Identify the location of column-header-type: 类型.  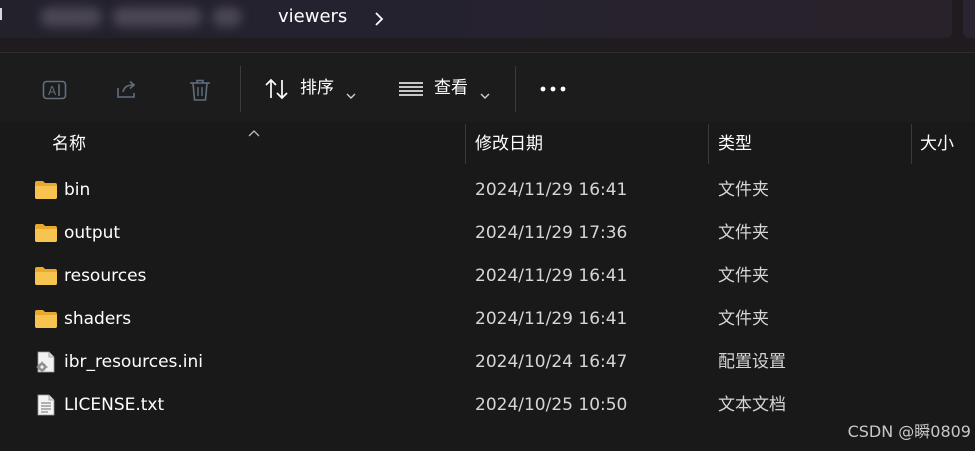
(735, 144).